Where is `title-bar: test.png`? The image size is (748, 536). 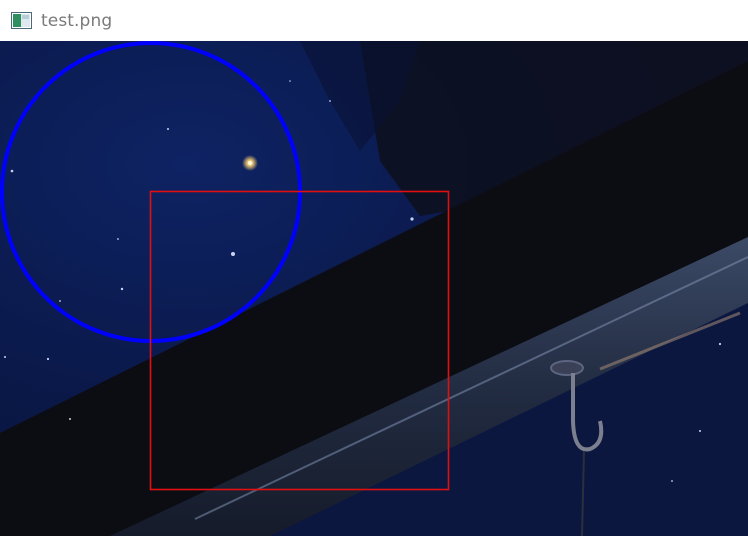
title-bar: test.png is located at coordinates (374, 20).